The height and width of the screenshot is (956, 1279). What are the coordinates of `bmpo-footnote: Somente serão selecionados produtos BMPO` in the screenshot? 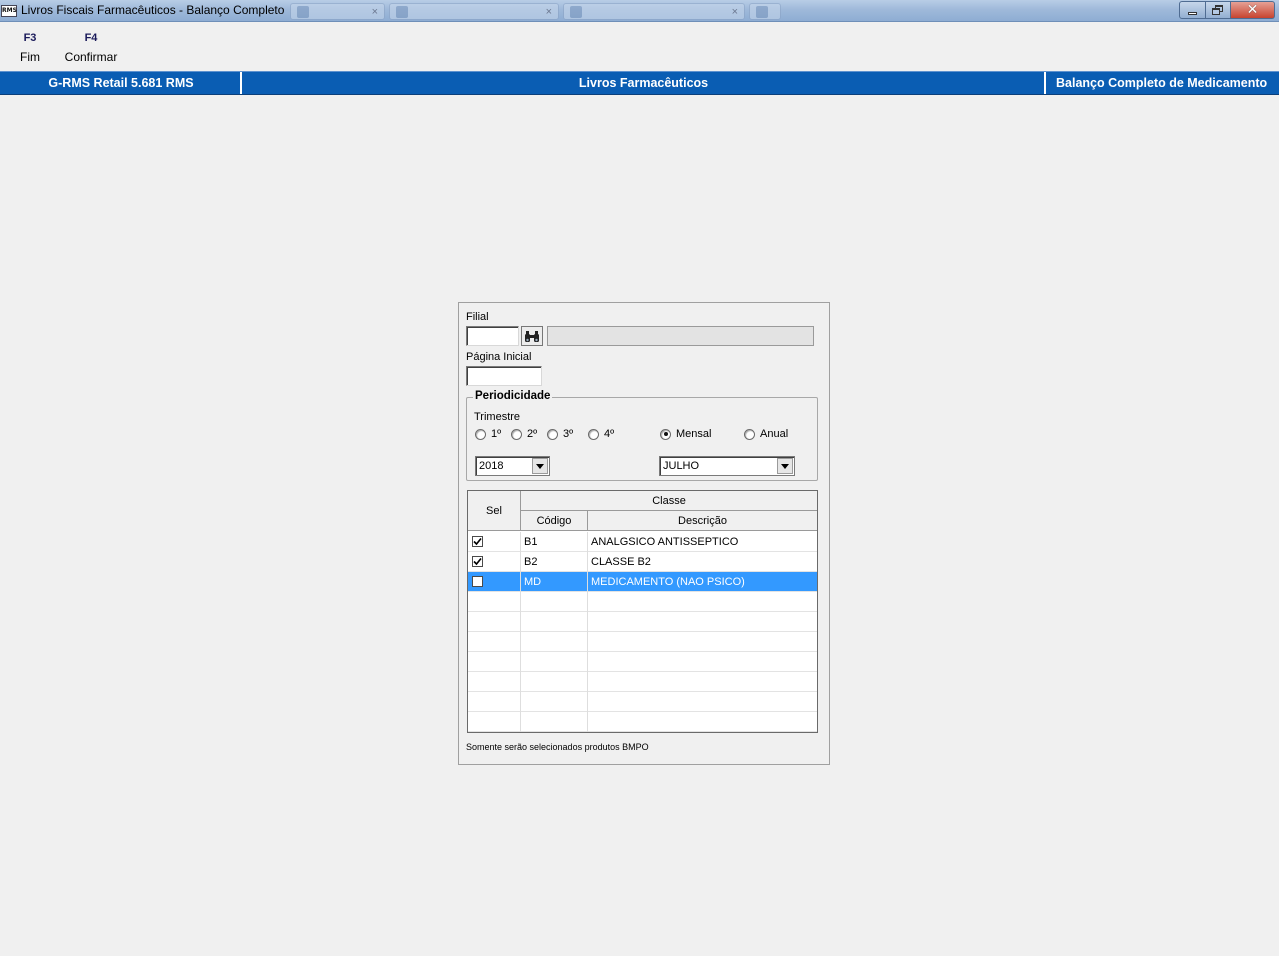 It's located at (557, 747).